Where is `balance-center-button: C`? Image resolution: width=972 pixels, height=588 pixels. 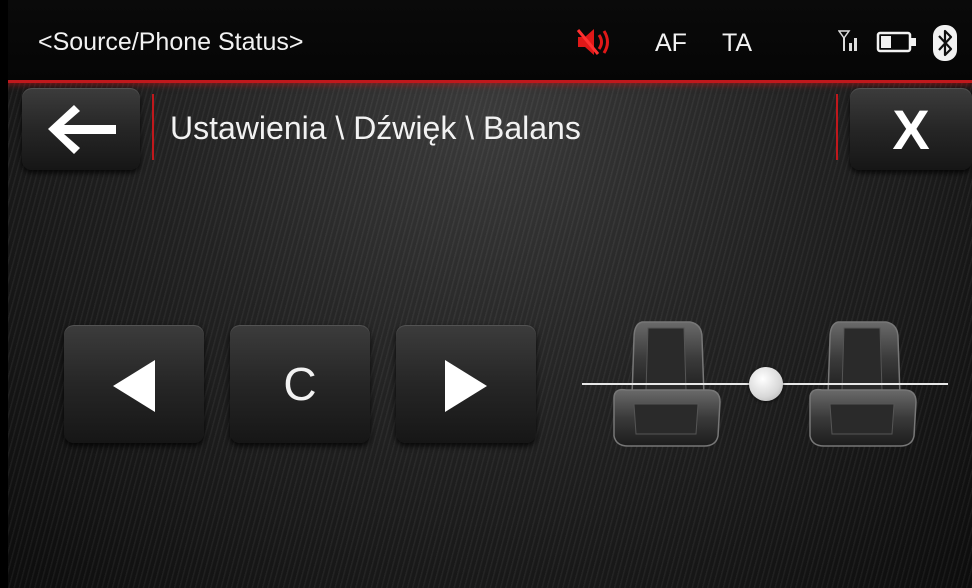
balance-center-button: C is located at coordinates (300, 384).